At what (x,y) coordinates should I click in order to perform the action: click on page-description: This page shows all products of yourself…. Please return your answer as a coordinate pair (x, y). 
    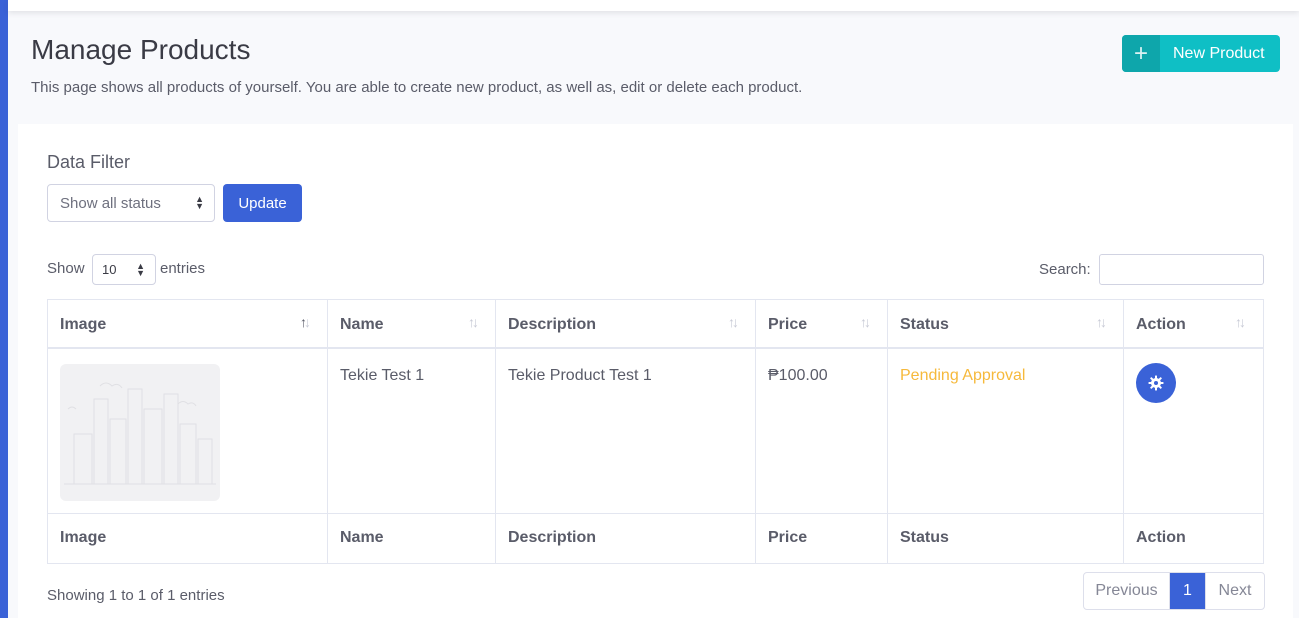
    Looking at the image, I should click on (417, 87).